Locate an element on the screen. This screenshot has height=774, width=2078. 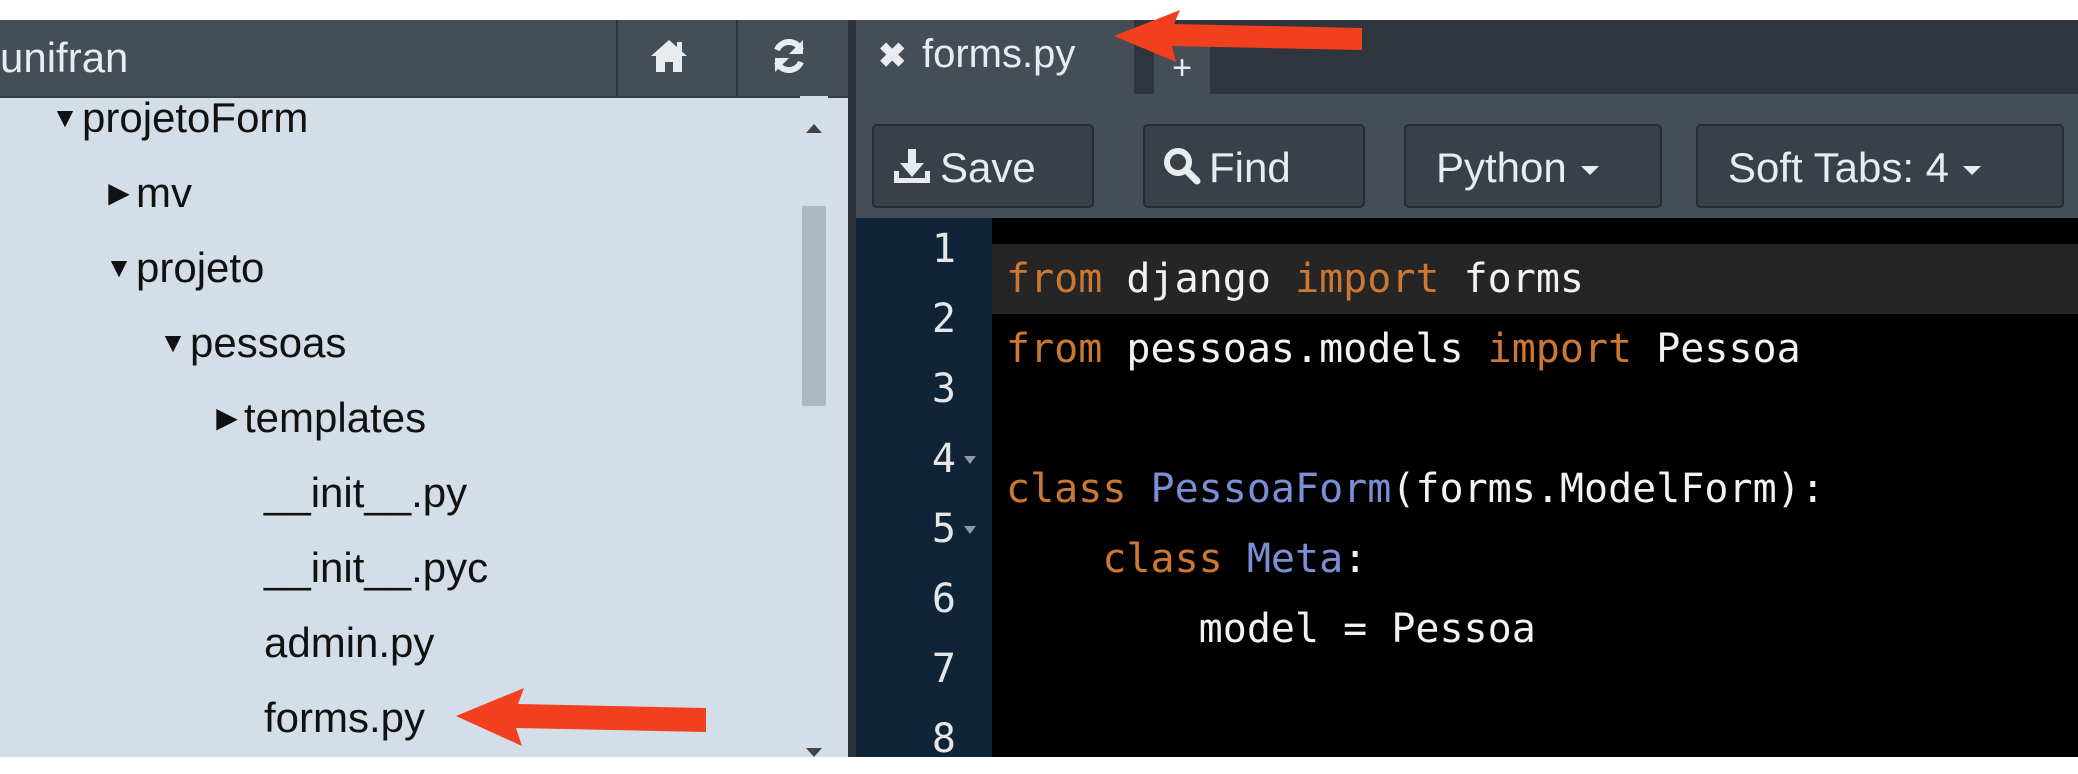
refresh-icon is located at coordinates (789, 58).